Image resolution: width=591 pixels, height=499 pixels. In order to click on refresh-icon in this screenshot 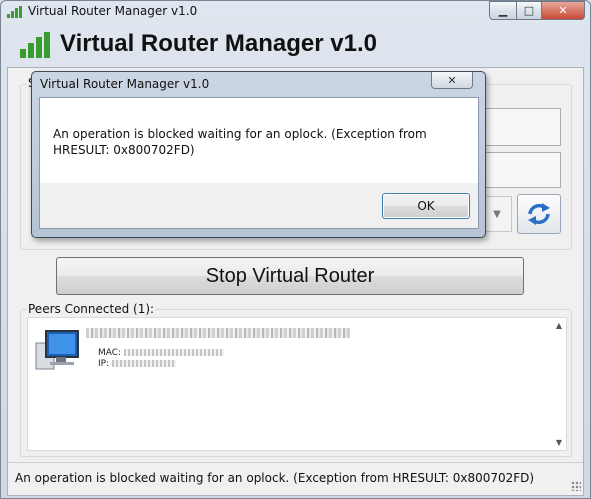, I will do `click(539, 214)`.